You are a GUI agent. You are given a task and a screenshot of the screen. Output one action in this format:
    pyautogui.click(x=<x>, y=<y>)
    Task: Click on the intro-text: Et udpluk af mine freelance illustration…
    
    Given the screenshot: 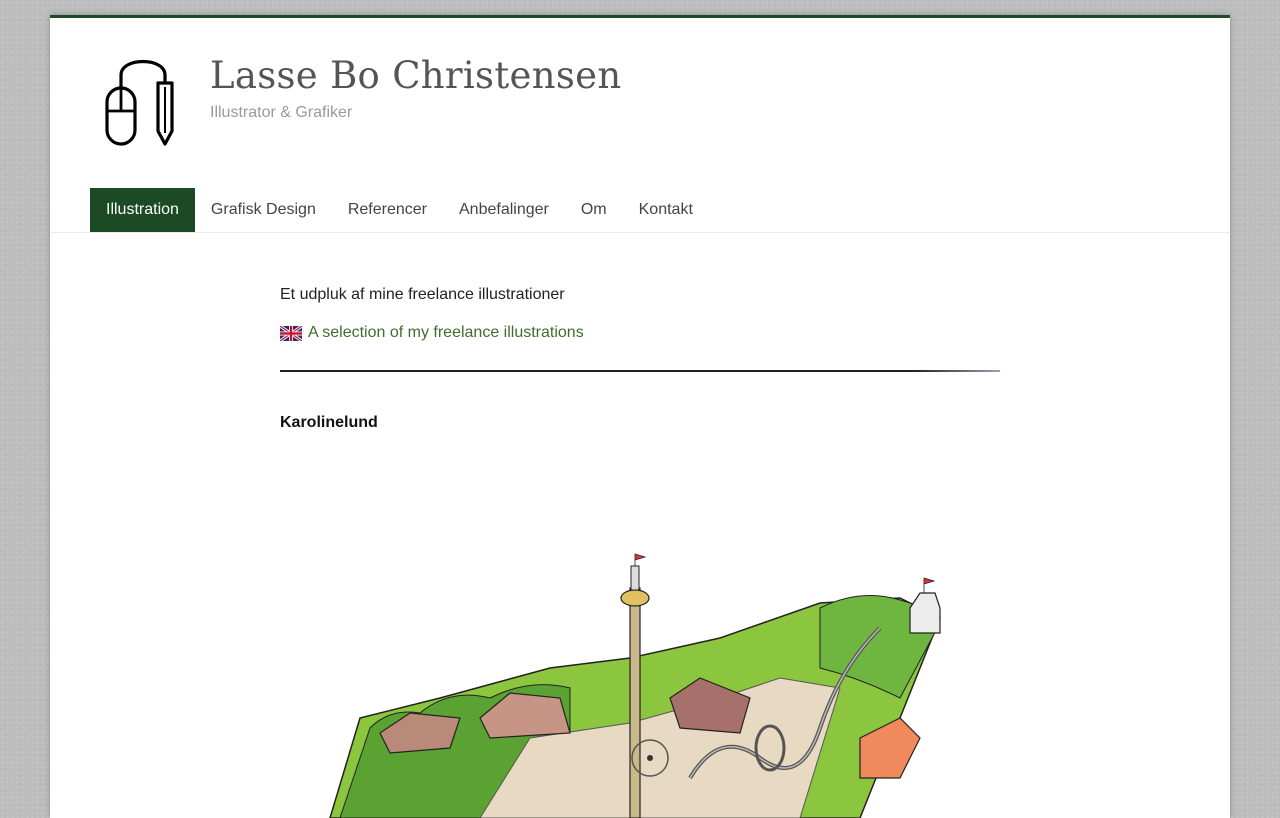 What is the action you would take?
    pyautogui.click(x=422, y=294)
    